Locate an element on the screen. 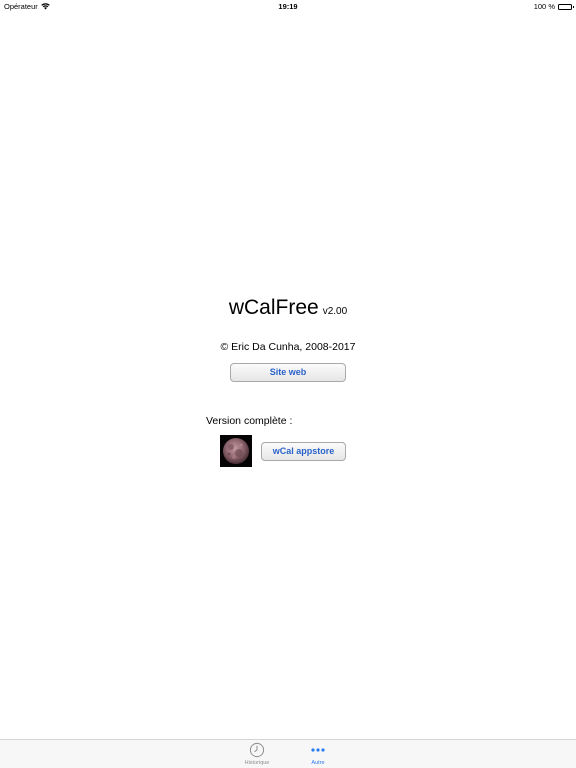 Image resolution: width=576 pixels, height=768 pixels. app-title-row: wCalFree v2.00 is located at coordinates (288, 308).